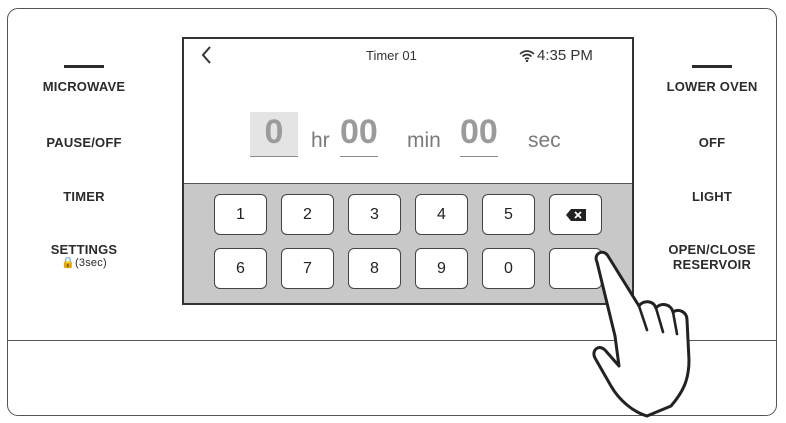  I want to click on lower-oven-indicator, so click(712, 66).